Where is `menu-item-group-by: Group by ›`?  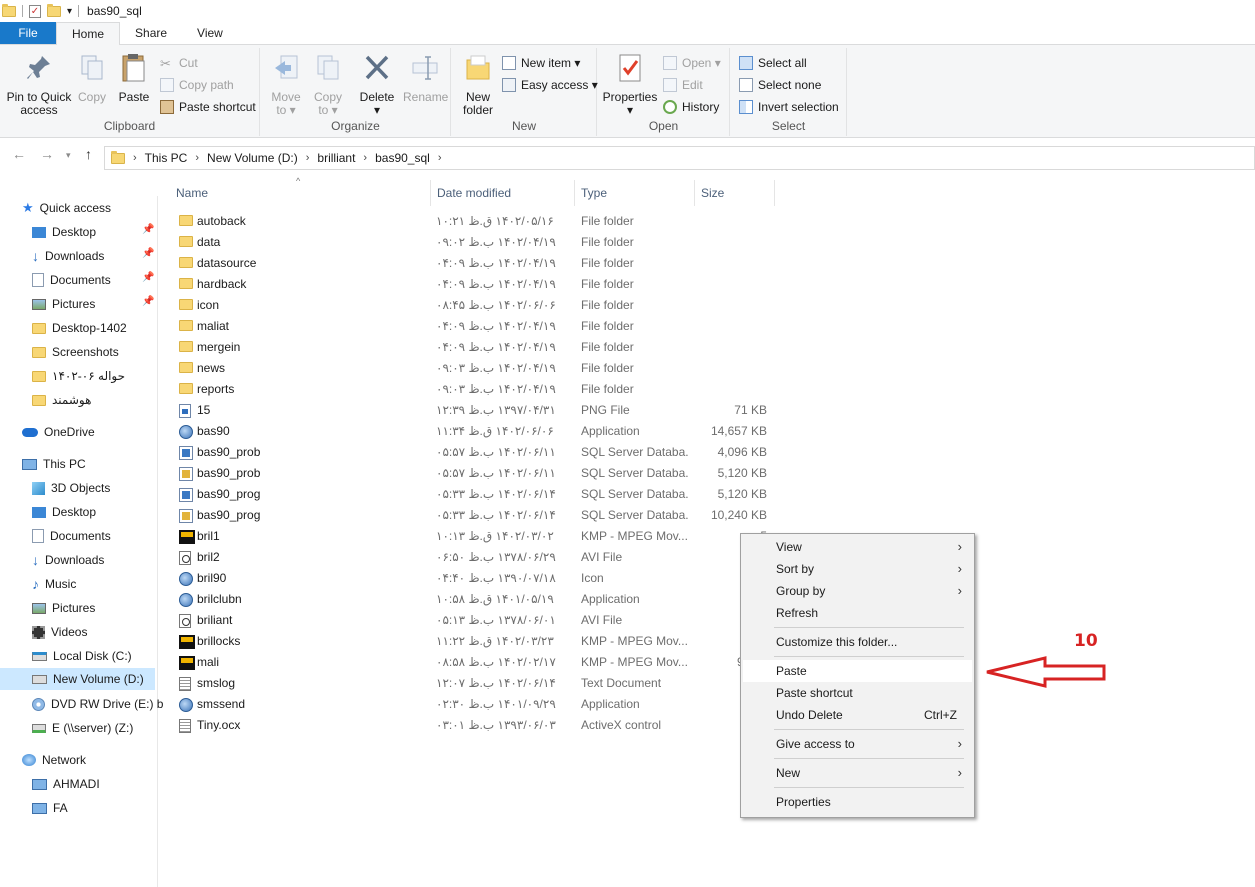
menu-item-group-by: Group by › is located at coordinates (857, 591).